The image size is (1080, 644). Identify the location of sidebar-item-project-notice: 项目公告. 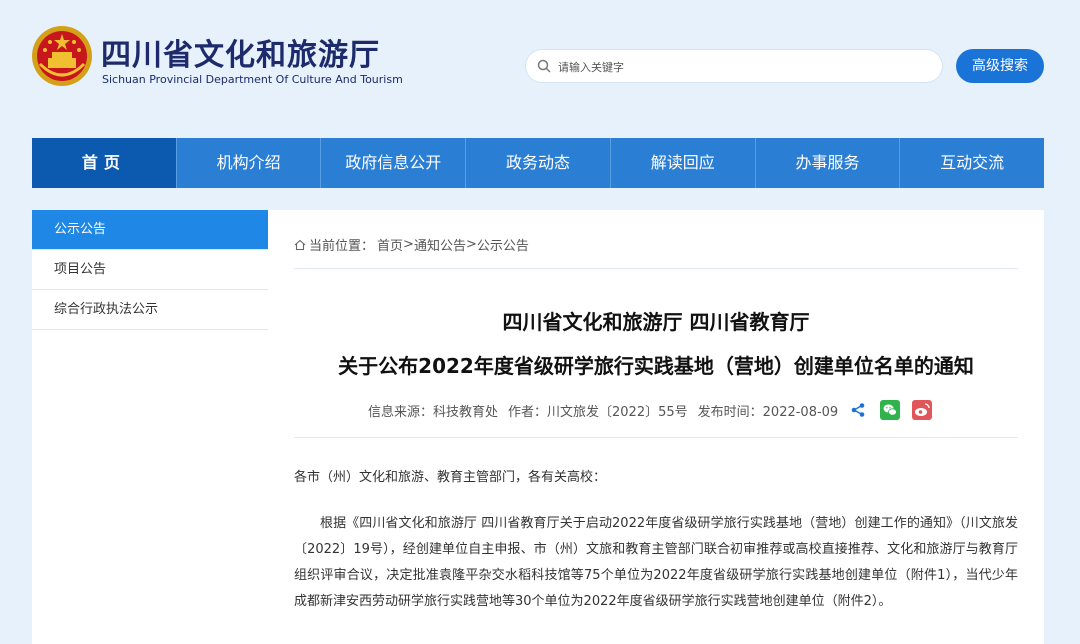
(150, 270).